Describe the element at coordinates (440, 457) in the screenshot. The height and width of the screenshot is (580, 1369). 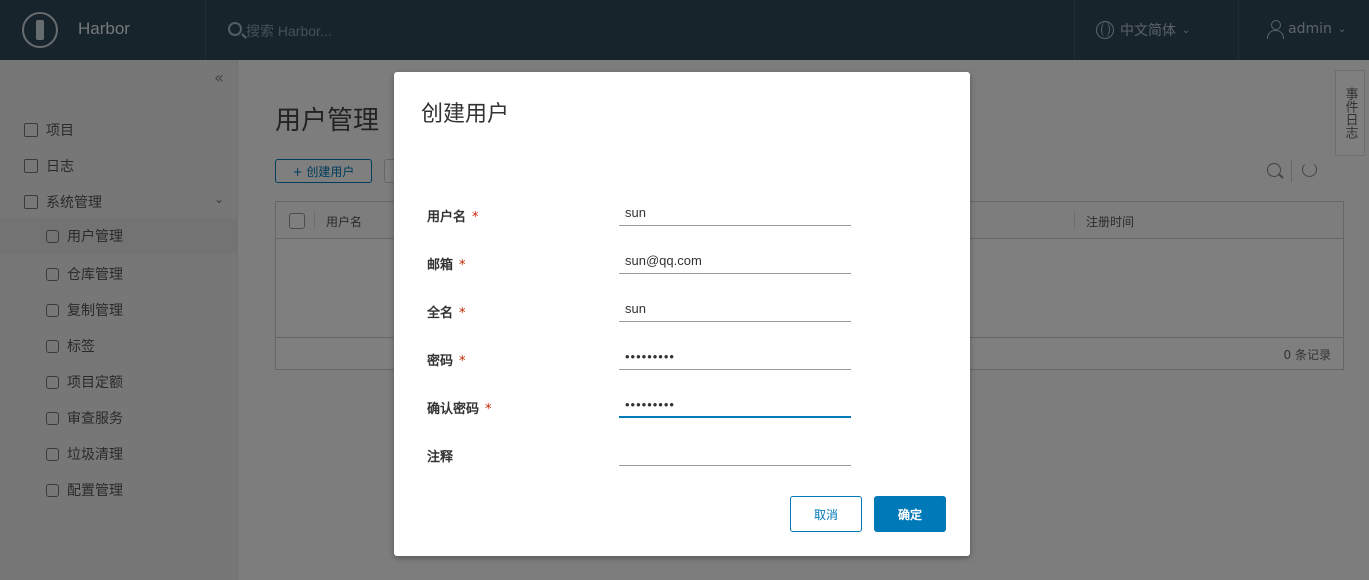
I see `comment-label: 注释` at that location.